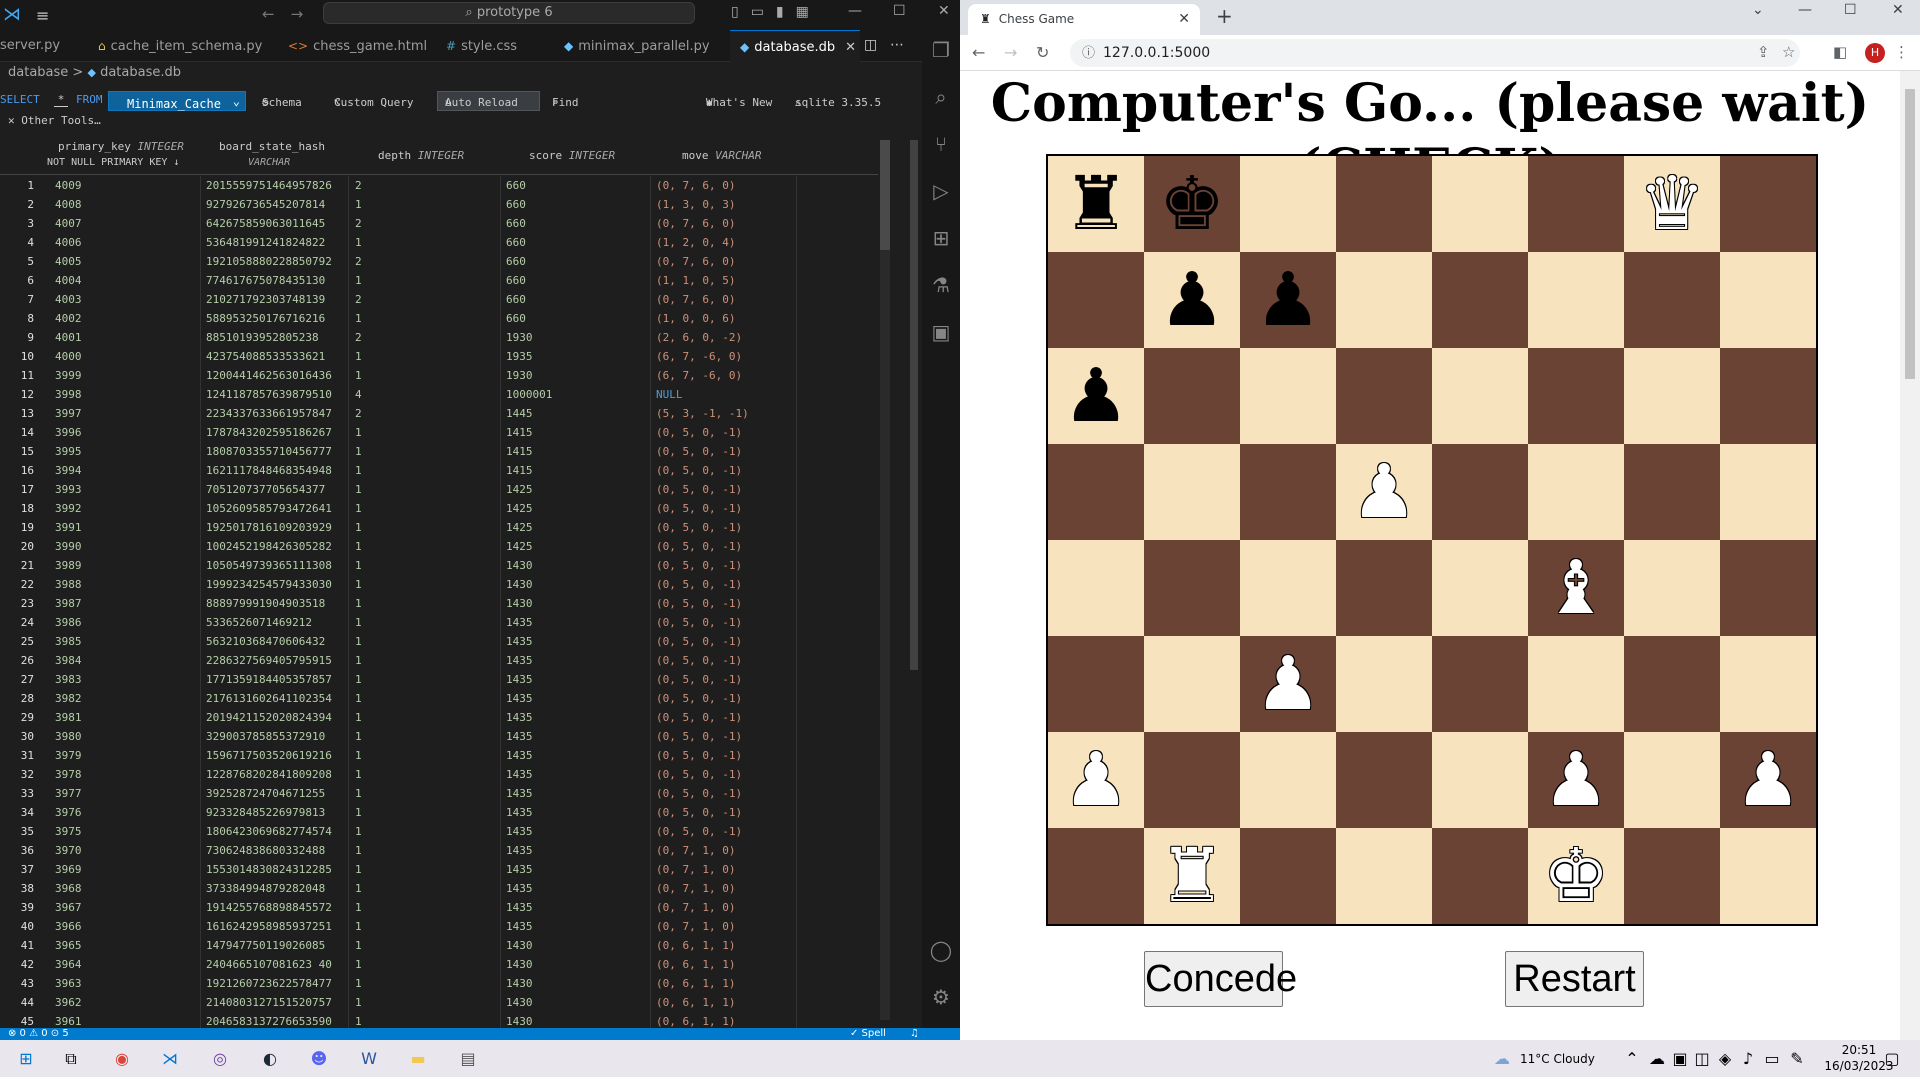 This screenshot has height=1077, width=1920. Describe the element at coordinates (1892, 1059) in the screenshot. I see `notification-icon: ▢` at that location.